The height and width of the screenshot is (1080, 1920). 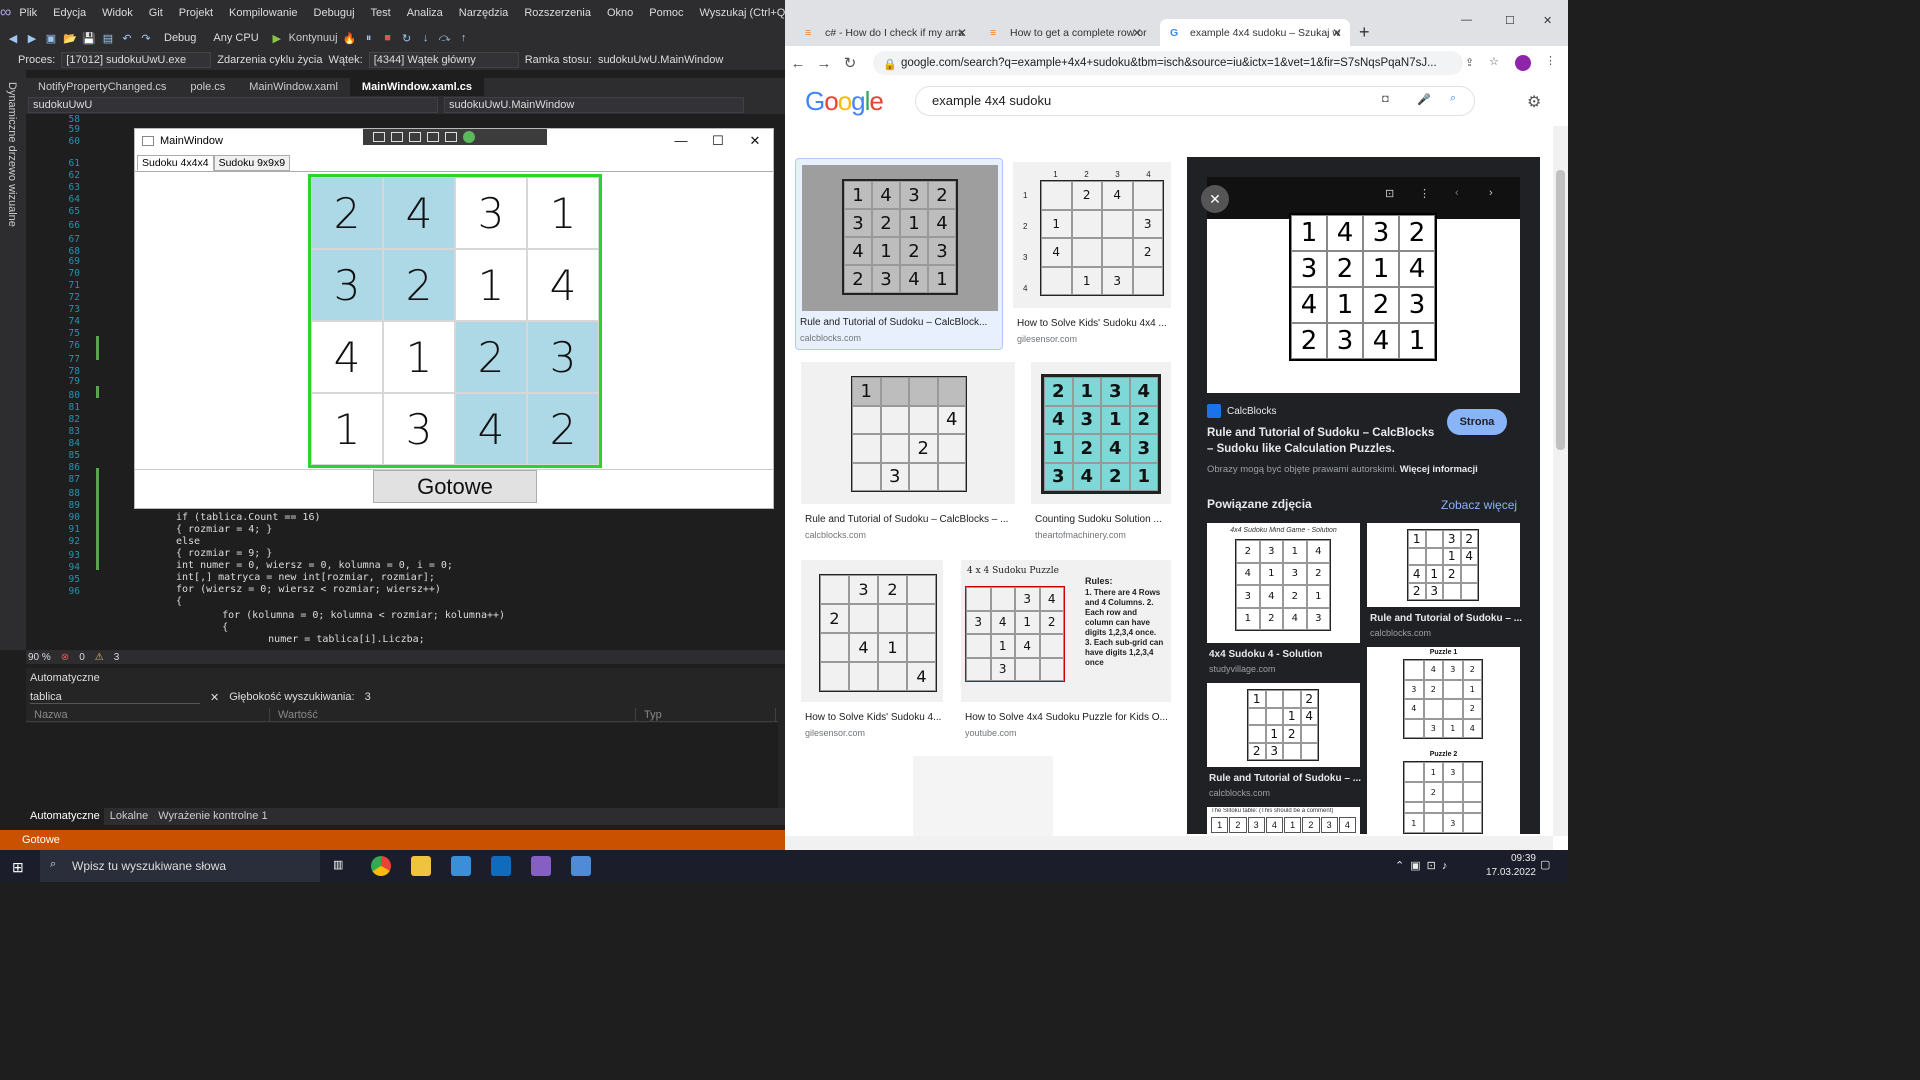 What do you see at coordinates (117, 13) in the screenshot?
I see `menu-item: Widok` at bounding box center [117, 13].